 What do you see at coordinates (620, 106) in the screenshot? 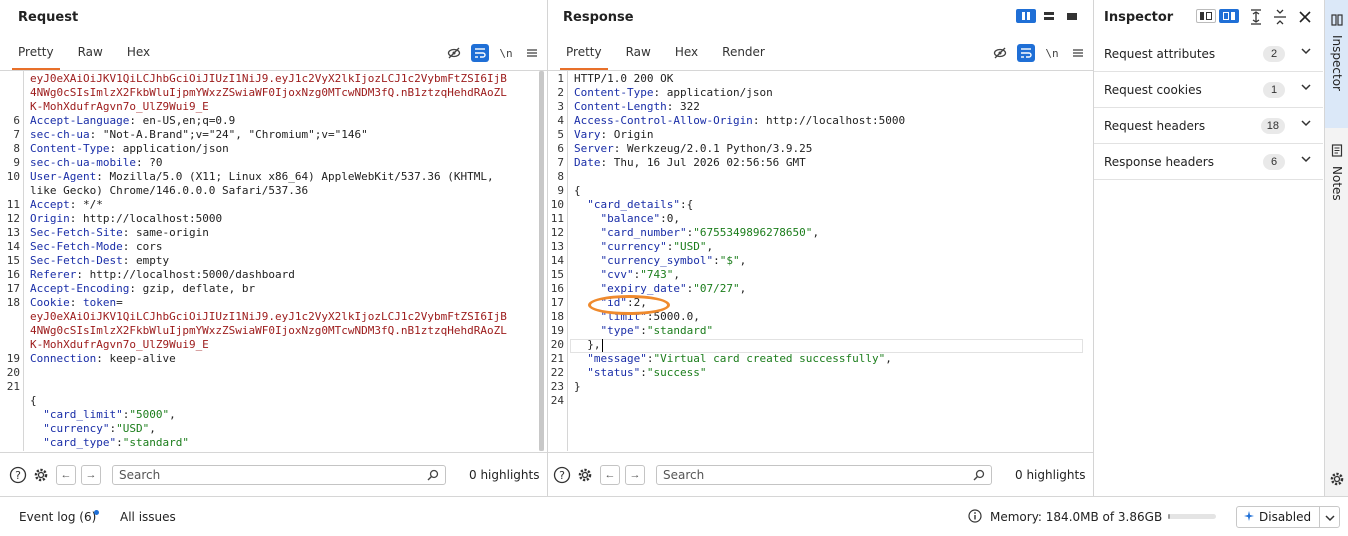
I see `code-token: Content-Length` at bounding box center [620, 106].